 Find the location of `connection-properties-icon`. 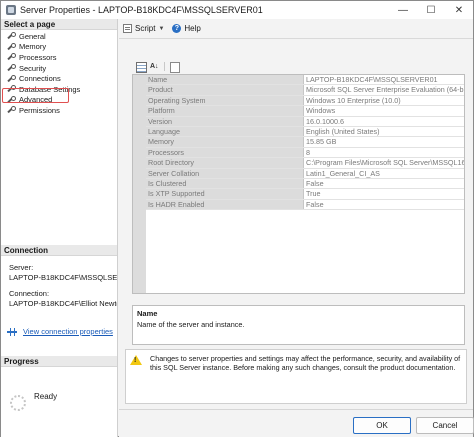

connection-properties-icon is located at coordinates (12, 331).